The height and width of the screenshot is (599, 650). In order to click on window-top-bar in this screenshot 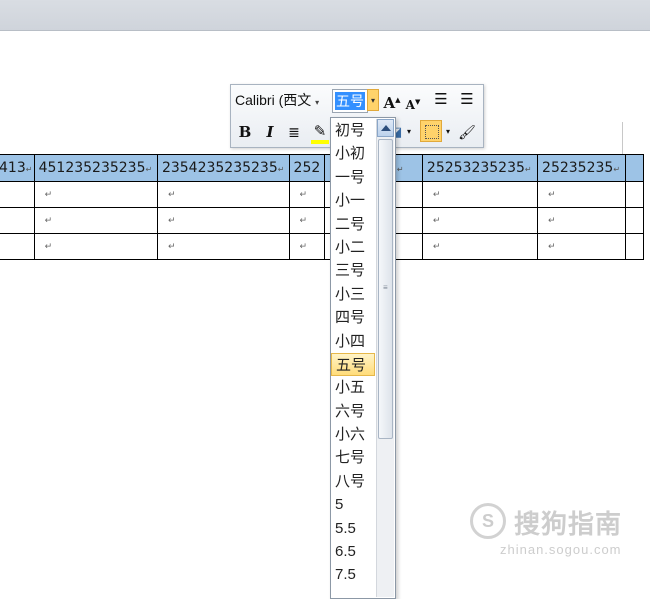, I will do `click(325, 15)`.